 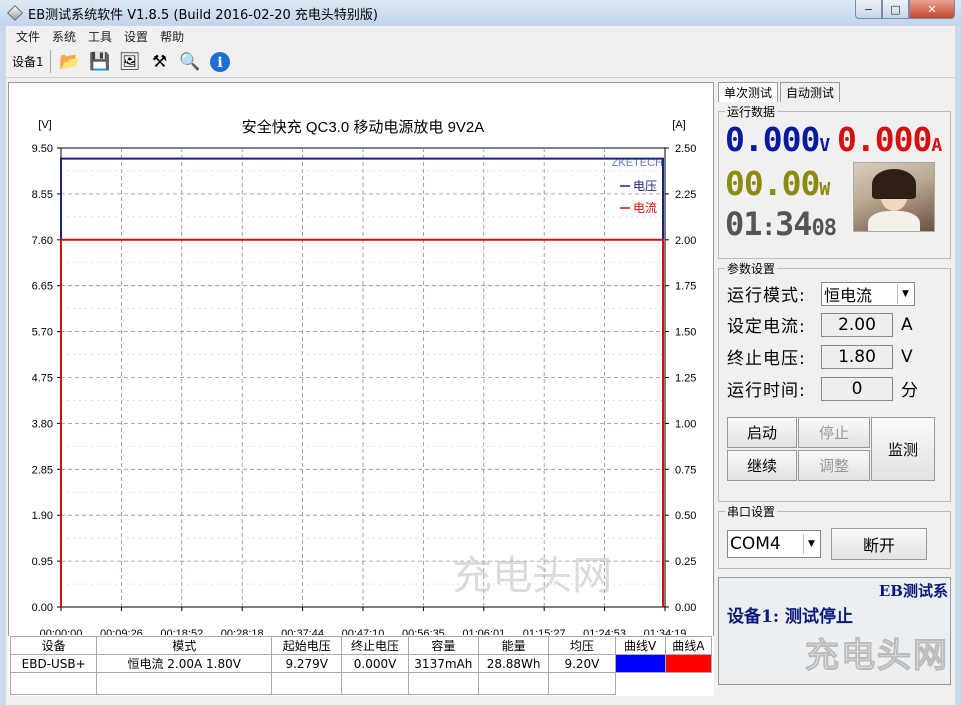 I want to click on current-input: 2.00, so click(x=857, y=324).